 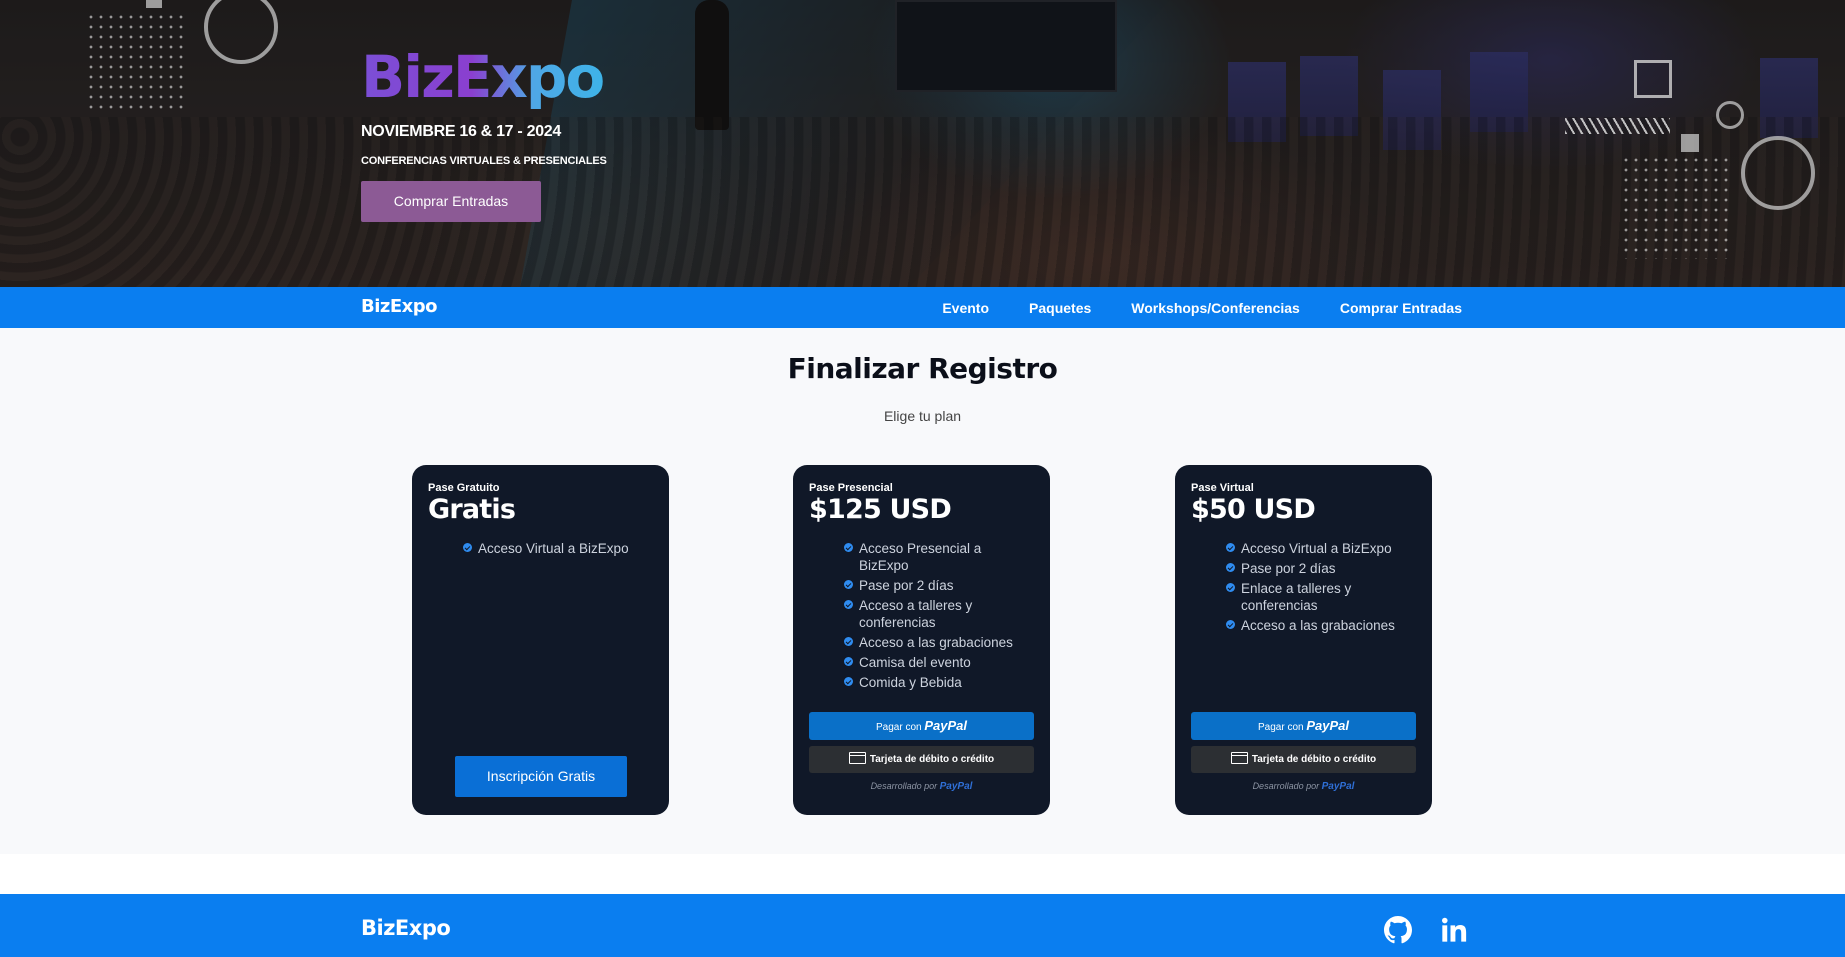 What do you see at coordinates (922, 925) in the screenshot?
I see `footer: BizExpo` at bounding box center [922, 925].